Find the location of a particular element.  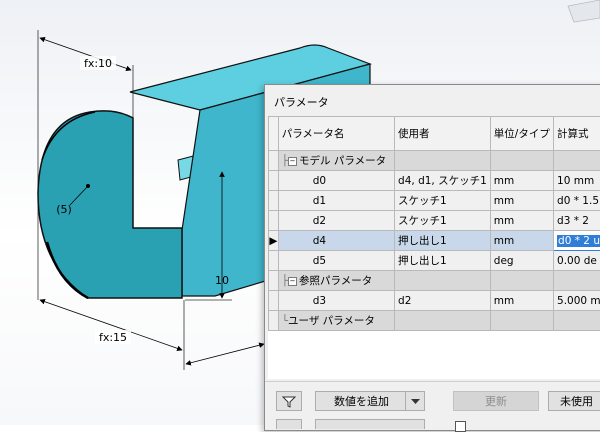

param-name-cell: d3 is located at coordinates (336, 301).